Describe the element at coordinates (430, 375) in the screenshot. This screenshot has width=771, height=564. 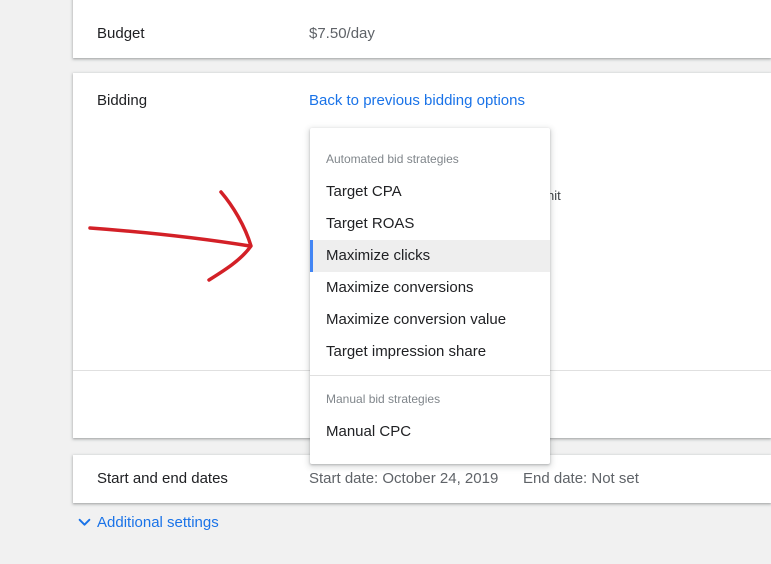
I see `menu-divider` at that location.